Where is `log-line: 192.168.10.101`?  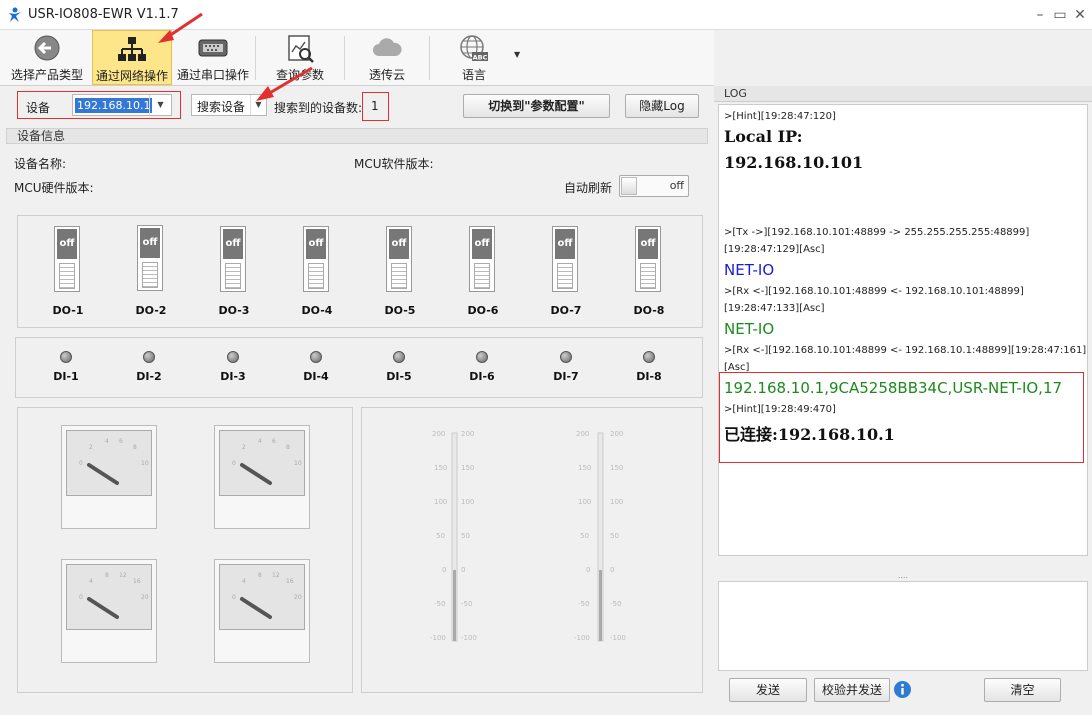
log-line: 192.168.10.101 is located at coordinates (794, 162).